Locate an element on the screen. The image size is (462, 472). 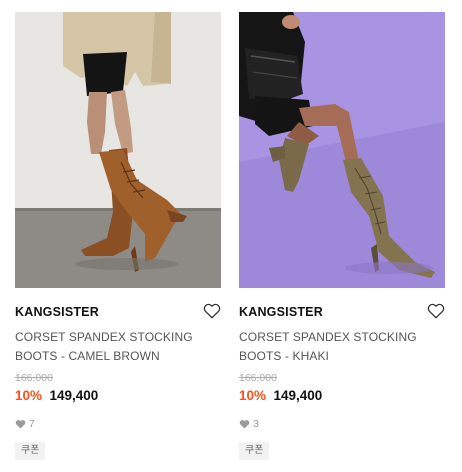
like-count: 3 is located at coordinates (342, 424).